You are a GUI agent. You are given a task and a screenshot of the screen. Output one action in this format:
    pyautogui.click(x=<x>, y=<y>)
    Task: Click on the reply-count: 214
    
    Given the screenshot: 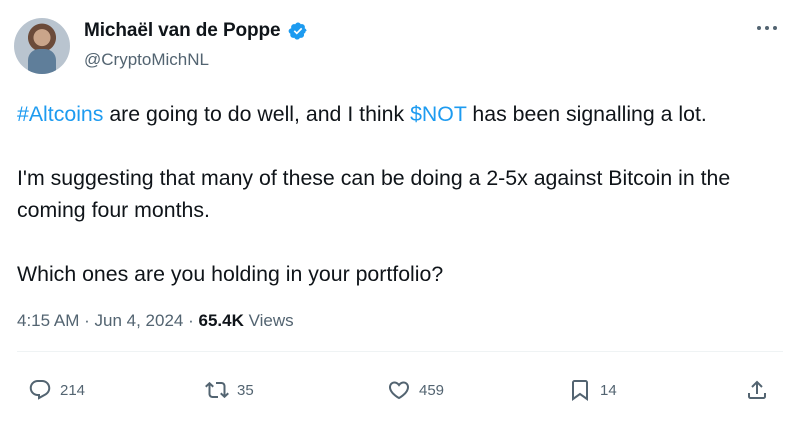 What is the action you would take?
    pyautogui.click(x=73, y=390)
    